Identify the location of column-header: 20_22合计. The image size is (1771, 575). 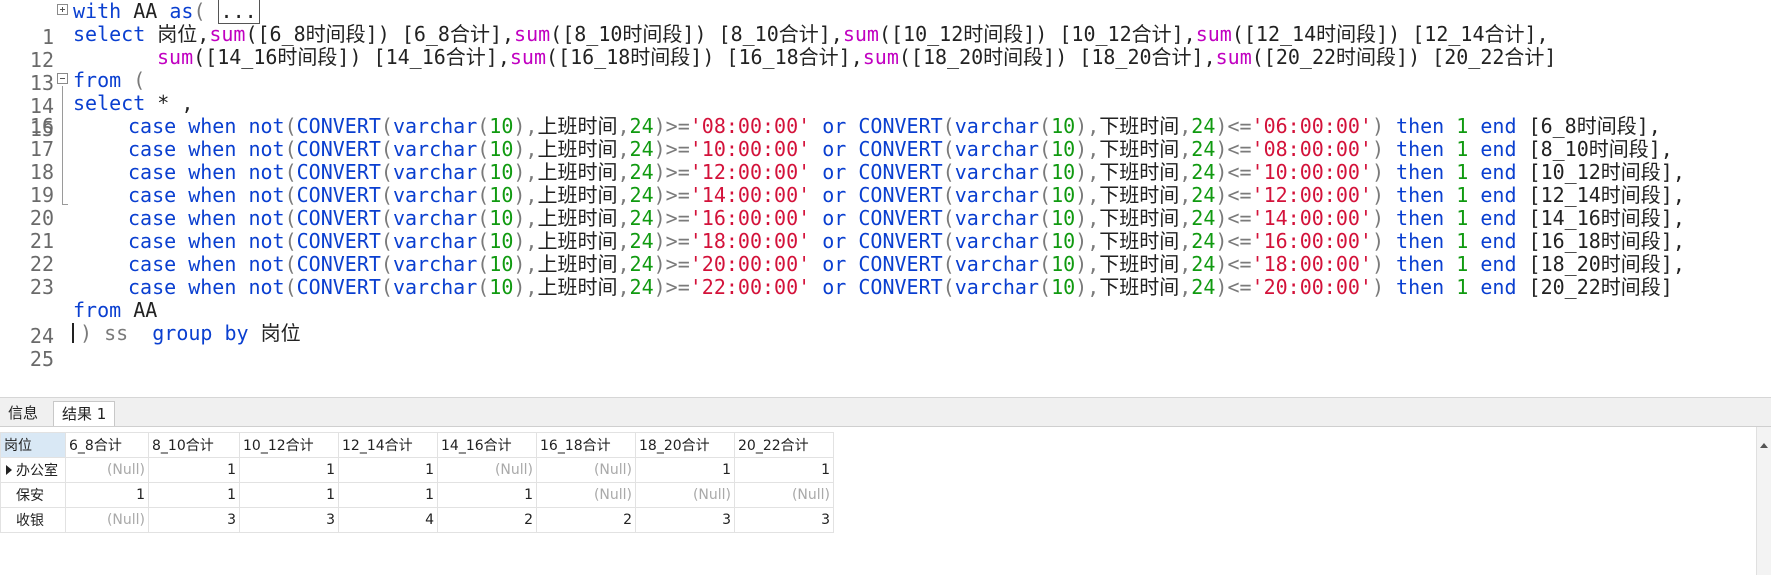
(784, 445).